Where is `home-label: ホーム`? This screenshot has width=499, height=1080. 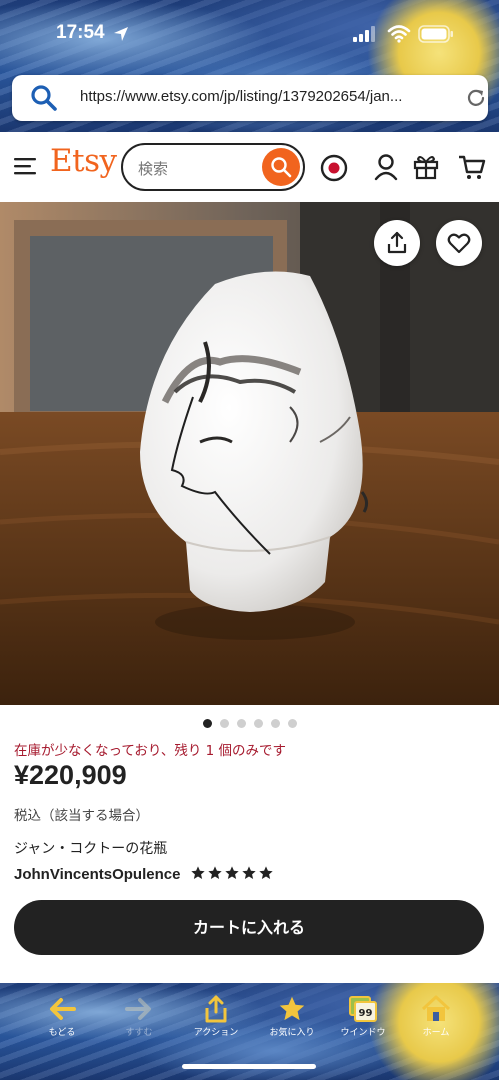
home-label: ホーム is located at coordinates (436, 1033).